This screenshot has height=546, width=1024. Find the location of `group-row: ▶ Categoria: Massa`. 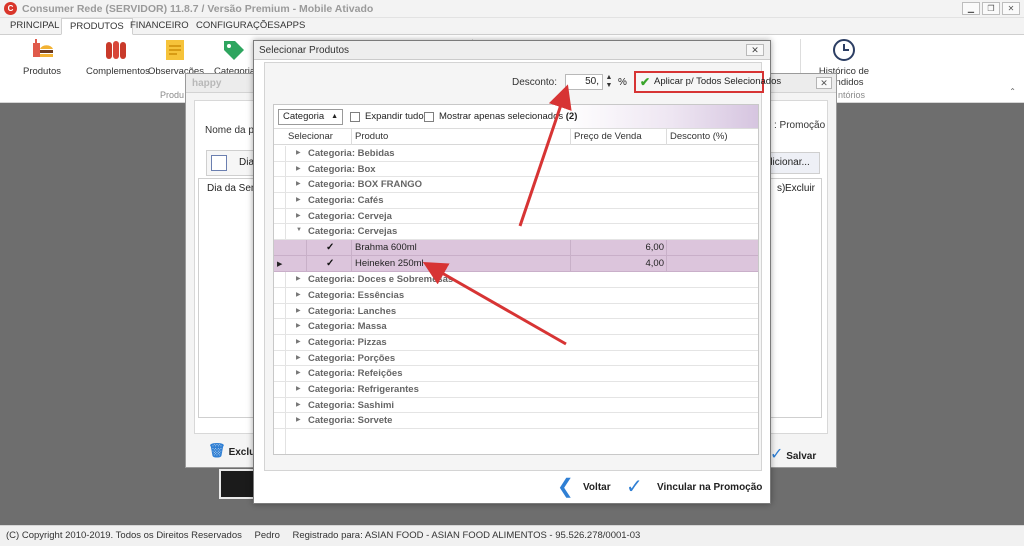

group-row: ▶ Categoria: Massa is located at coordinates (516, 327).